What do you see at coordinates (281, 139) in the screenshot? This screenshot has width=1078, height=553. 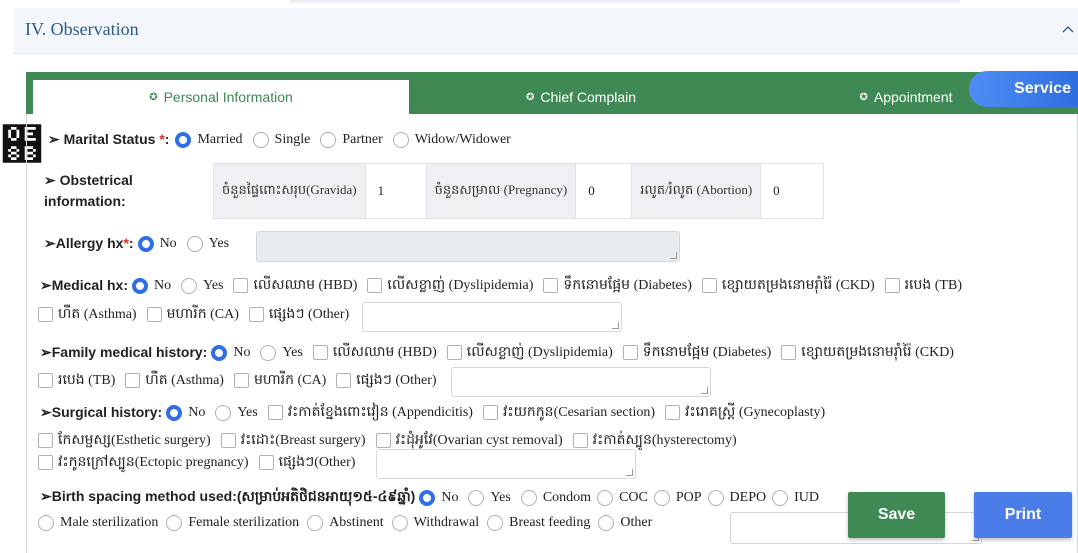 I see `marital-option-single: Single` at bounding box center [281, 139].